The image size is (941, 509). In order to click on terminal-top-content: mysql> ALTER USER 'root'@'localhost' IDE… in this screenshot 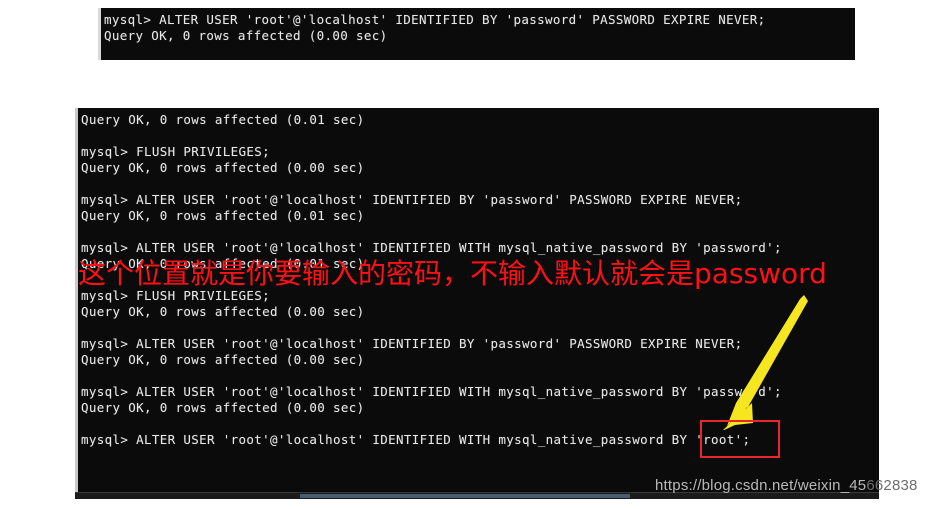, I will do `click(478, 26)`.